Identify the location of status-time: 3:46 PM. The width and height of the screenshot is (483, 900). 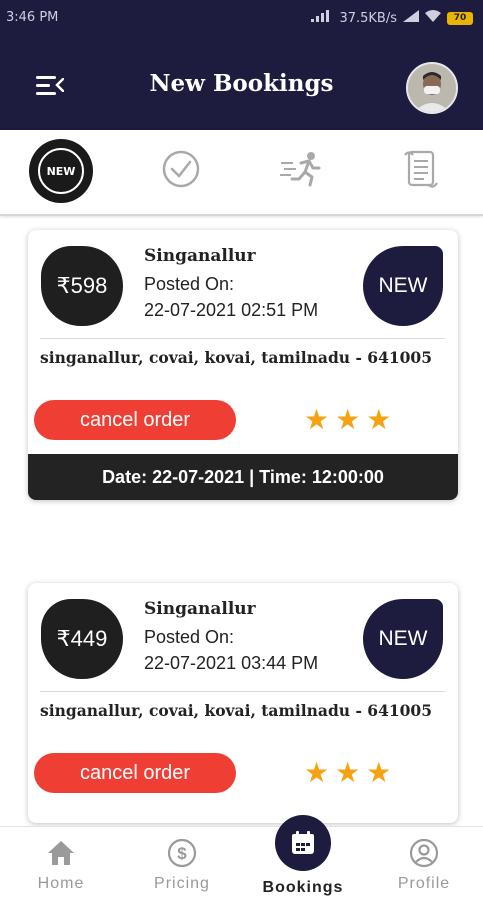
(32, 17).